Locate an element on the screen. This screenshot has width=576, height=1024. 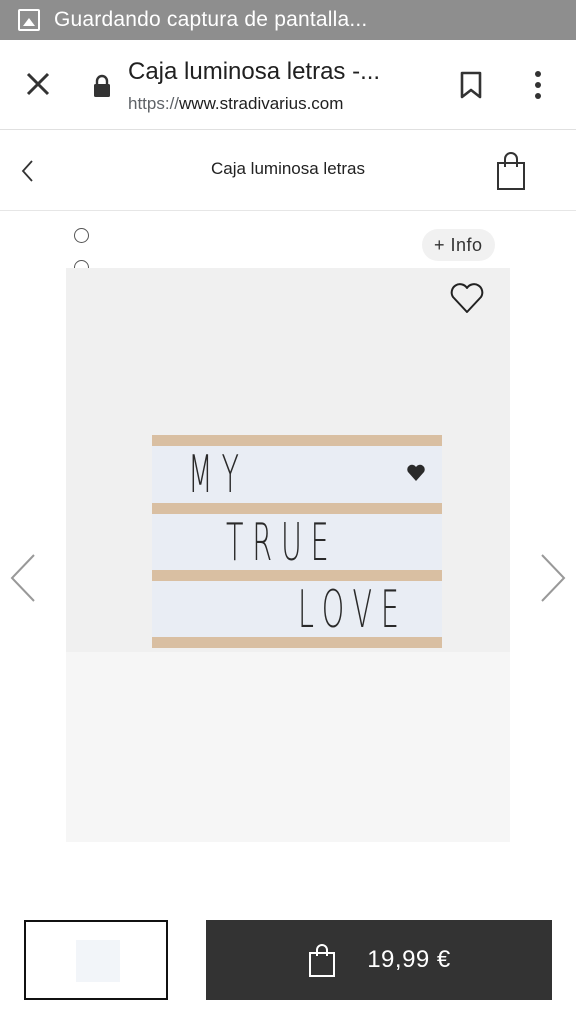
product-thumbnail is located at coordinates (96, 960).